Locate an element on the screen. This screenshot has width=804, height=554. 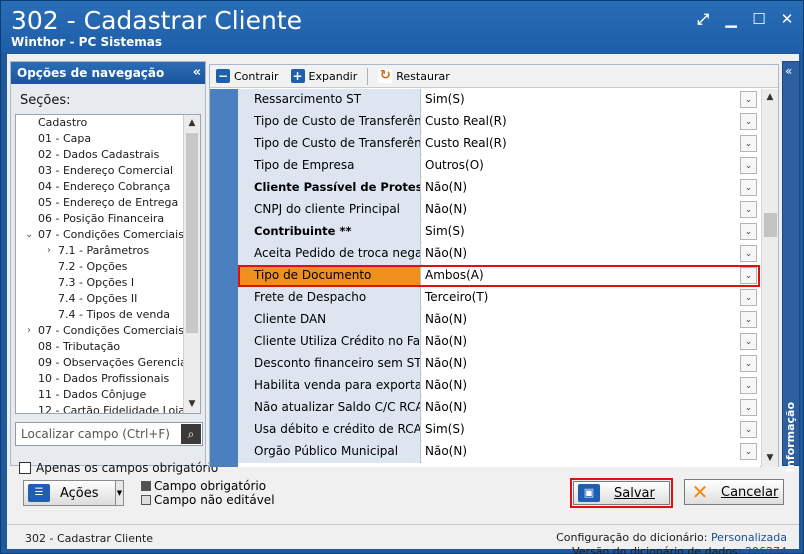
grid-row: Cliente DAN Não(N) ⌄ is located at coordinates (499, 320).